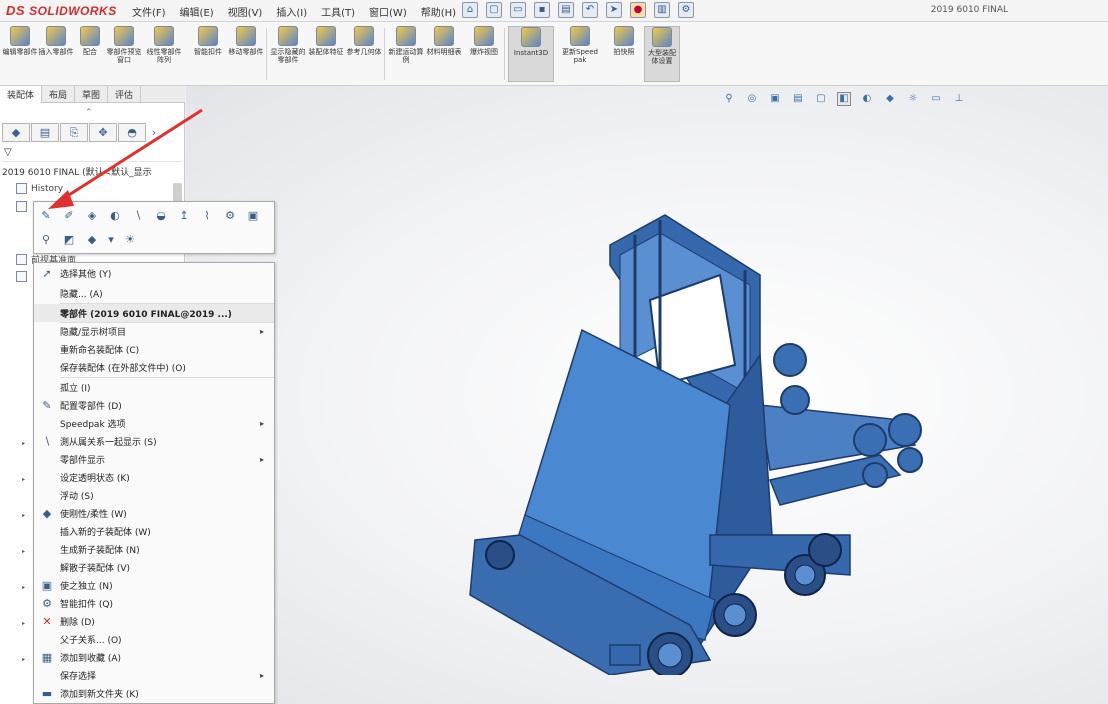  What do you see at coordinates (662, 54) in the screenshot?
I see `large-assembly-settings-button: 大型装配体设置` at bounding box center [662, 54].